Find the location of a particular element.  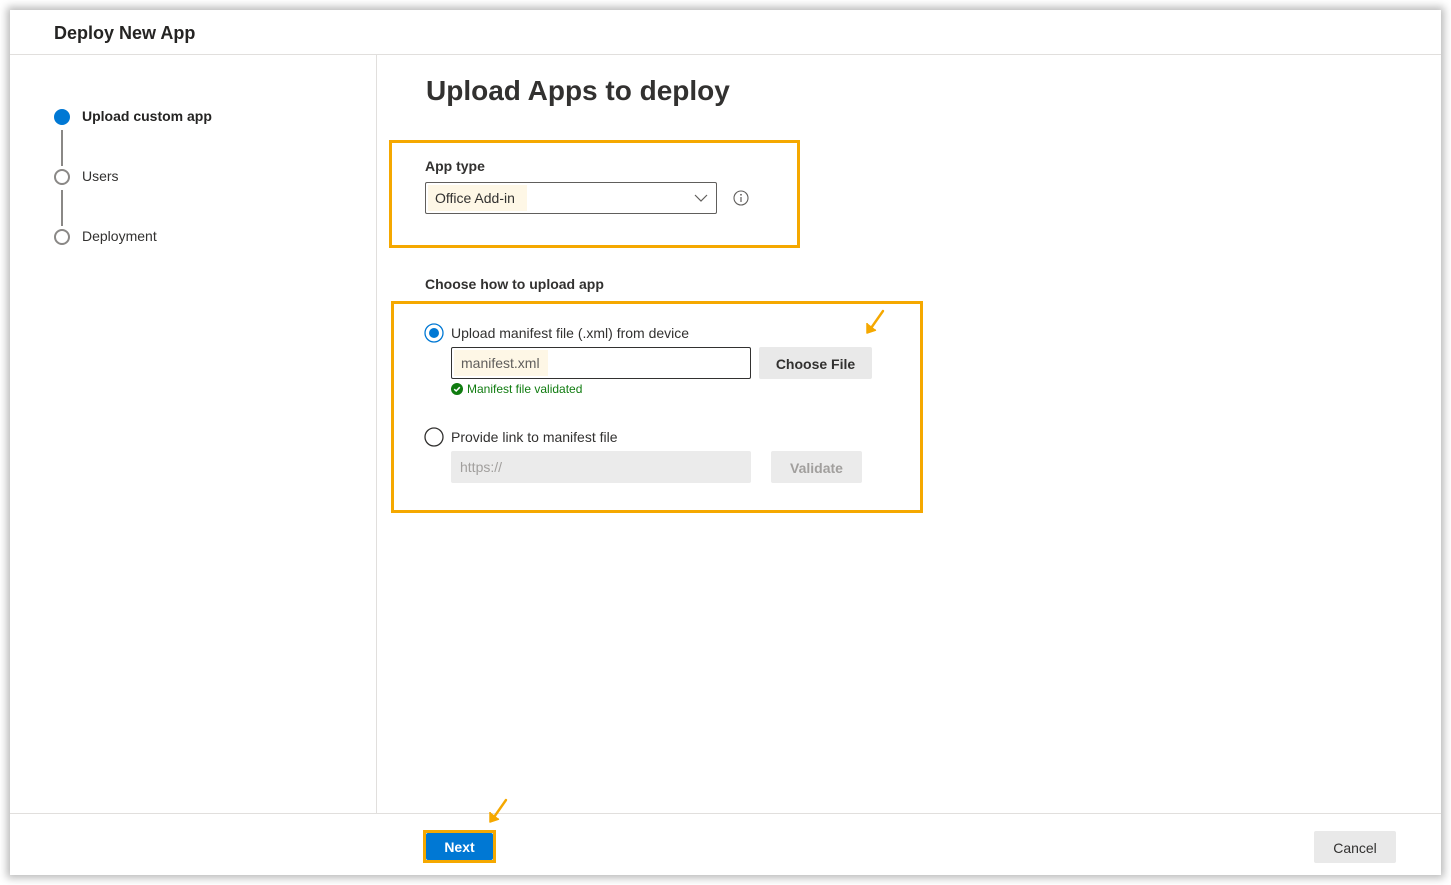

page-title: Upload Apps to deploy is located at coordinates (578, 90).